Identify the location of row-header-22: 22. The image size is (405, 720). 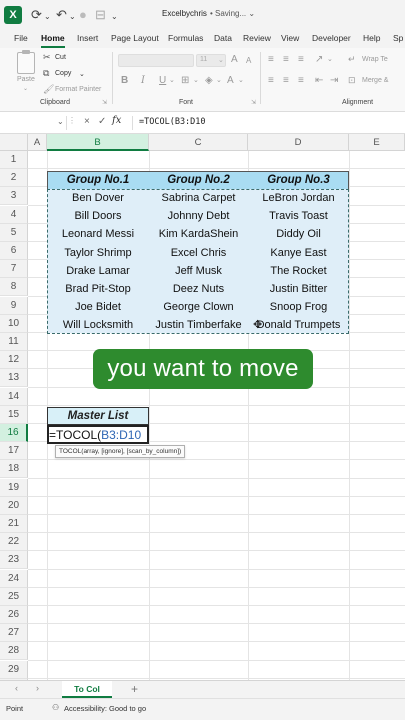
(14, 542).